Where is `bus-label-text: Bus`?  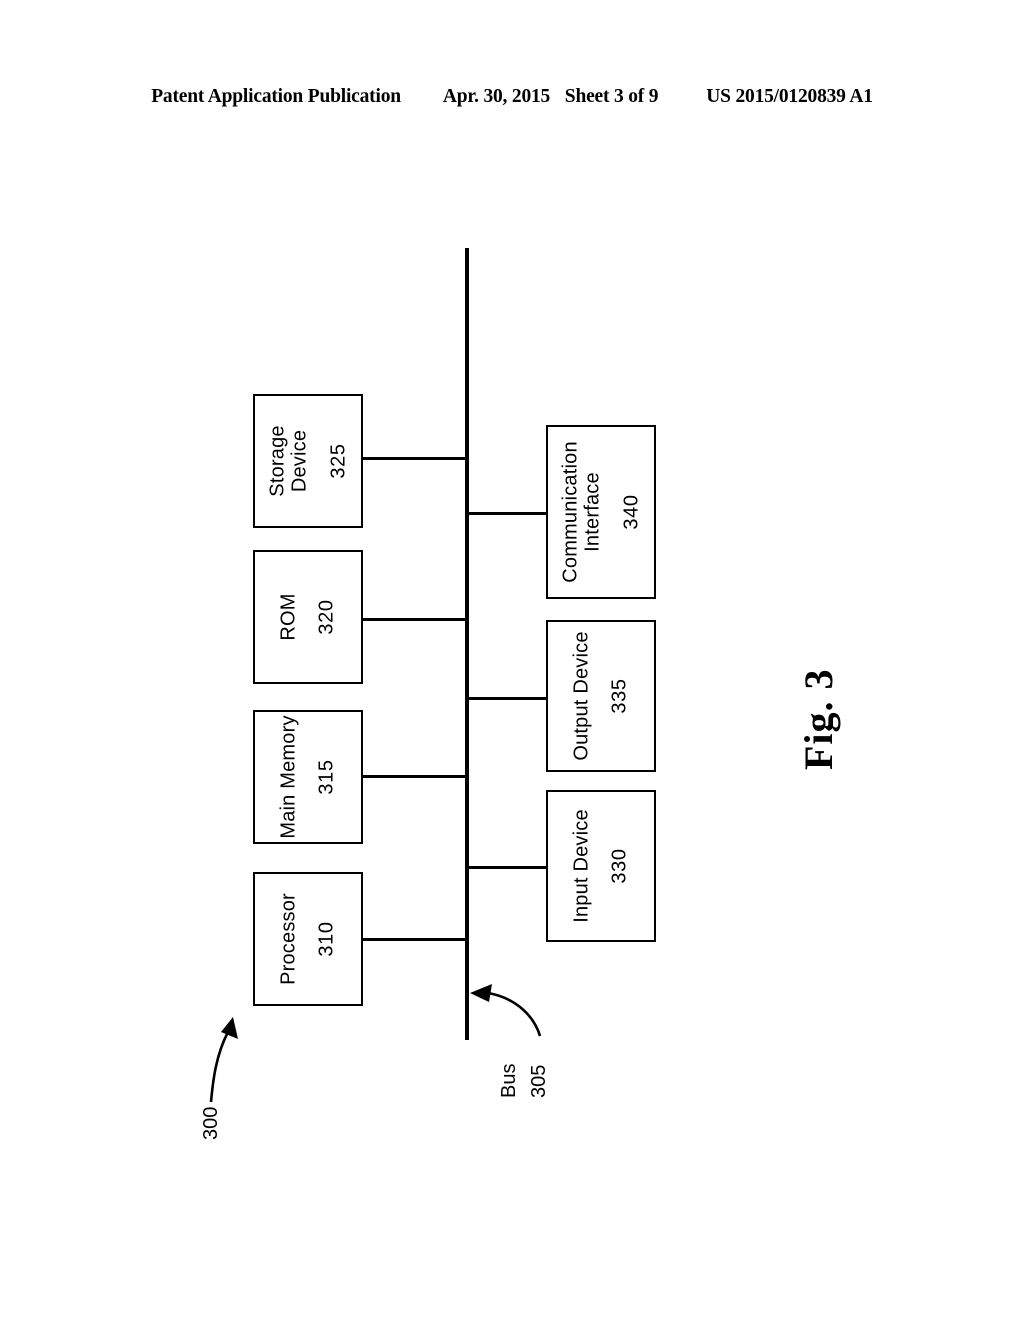
bus-label-text: Bus is located at coordinates (509, 1080).